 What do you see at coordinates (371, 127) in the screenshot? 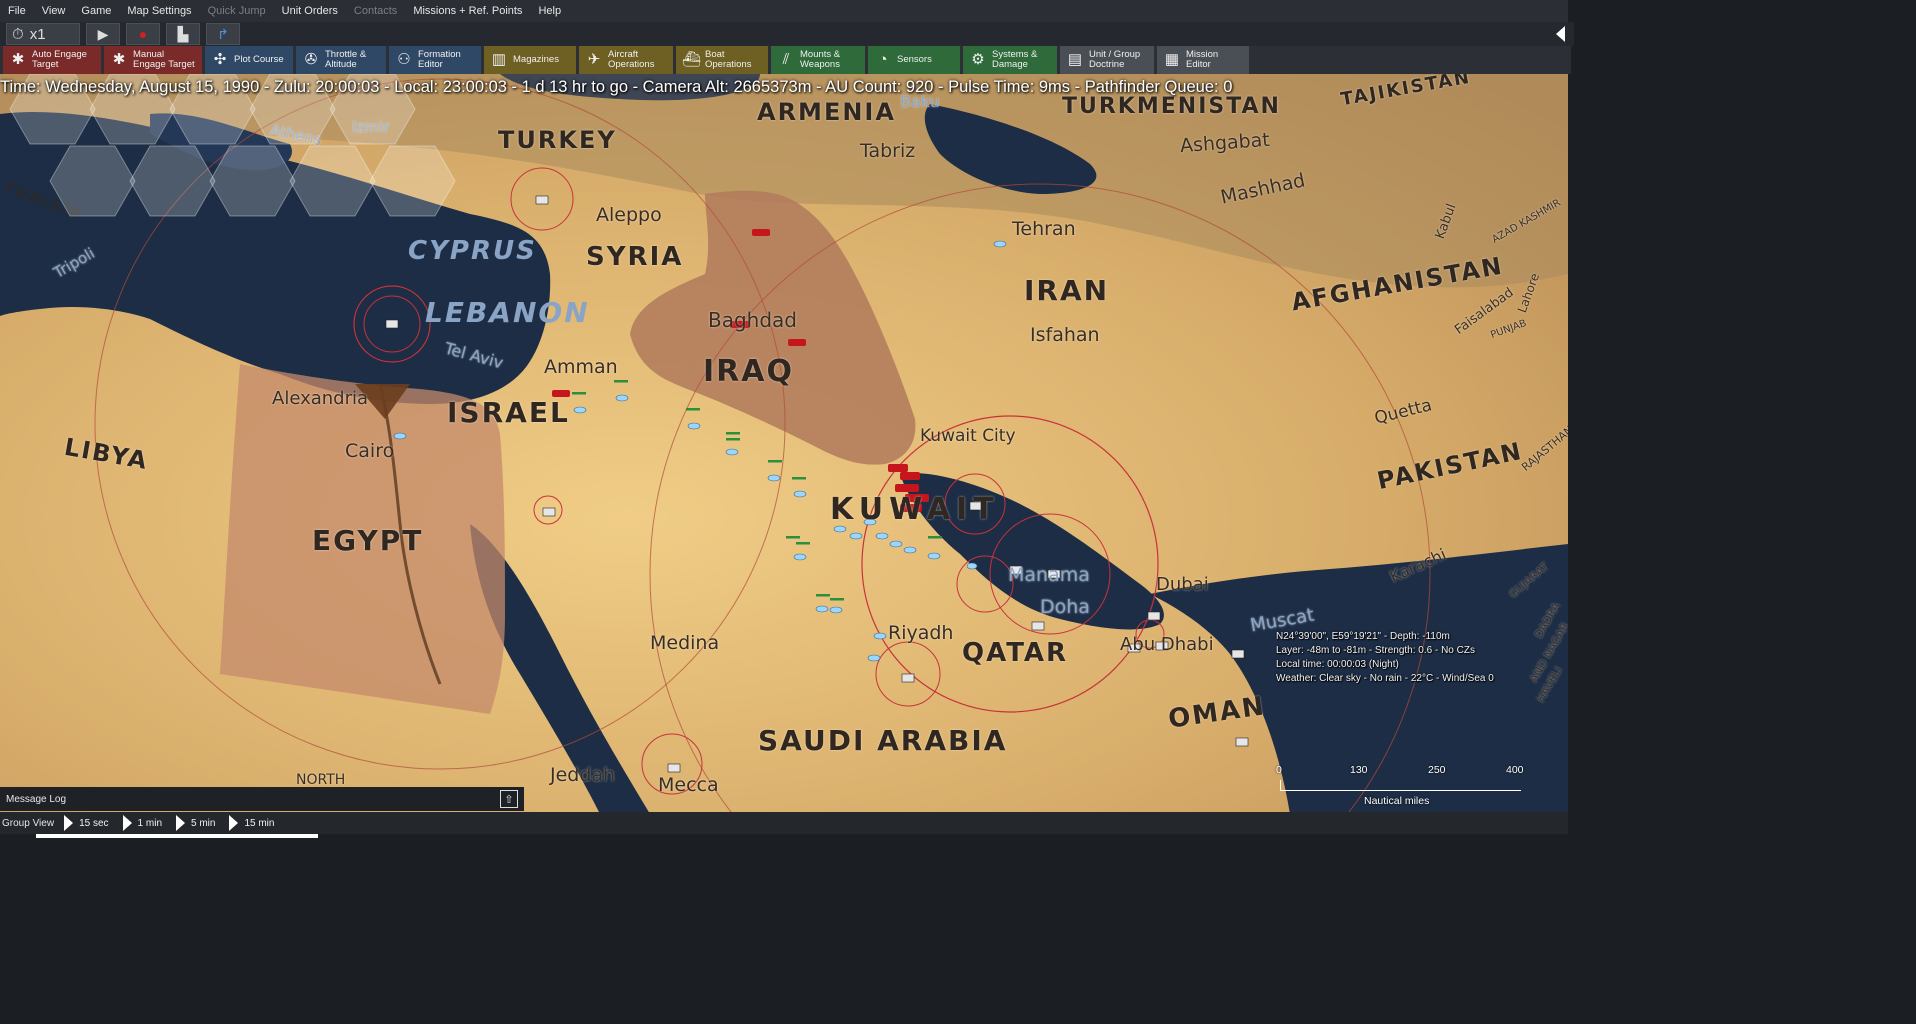
I see `city-label: Izmir` at bounding box center [371, 127].